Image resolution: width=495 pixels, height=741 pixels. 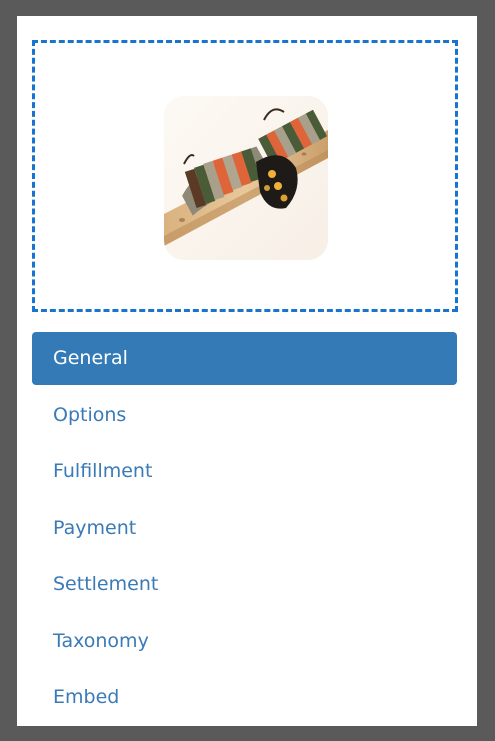 I want to click on nav-item-settlement: Settlement, so click(x=244, y=584).